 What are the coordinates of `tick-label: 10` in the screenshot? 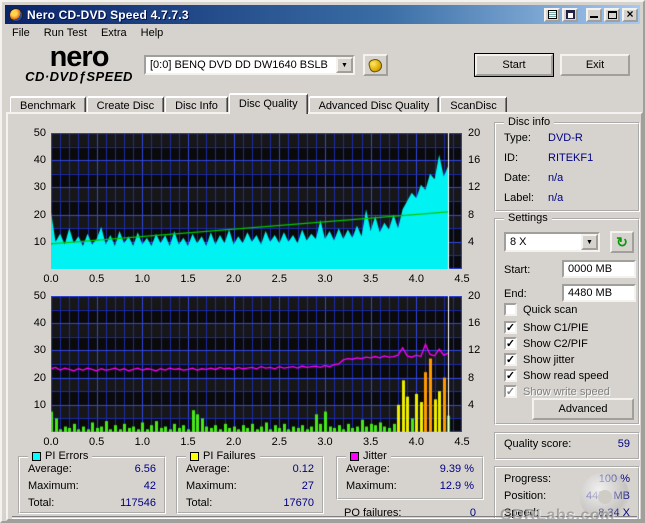 It's located at (39, 404).